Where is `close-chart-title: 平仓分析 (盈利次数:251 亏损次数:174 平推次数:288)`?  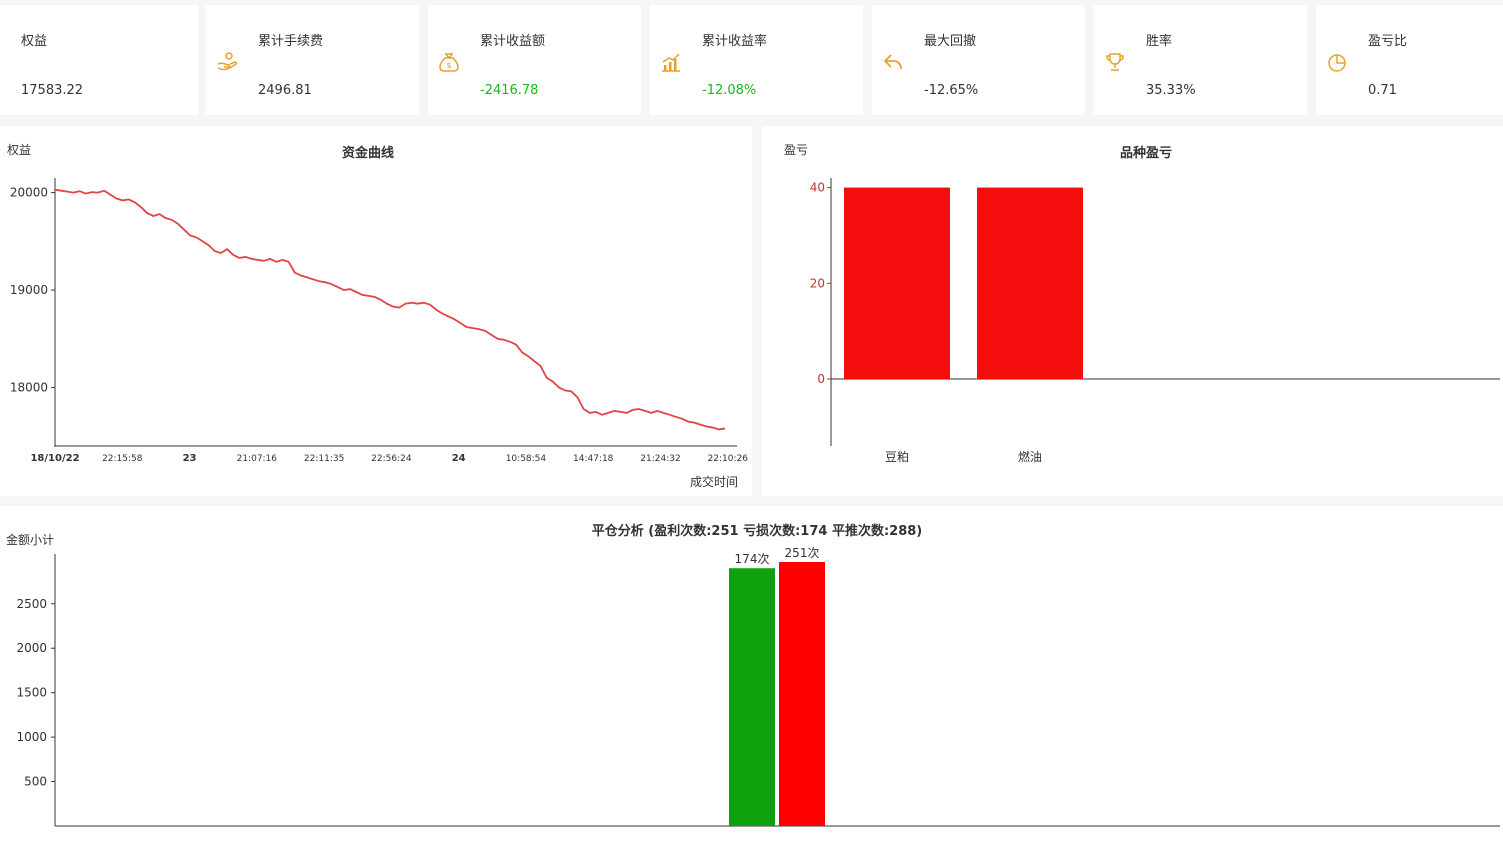
close-chart-title: 平仓分析 (盈利次数:251 亏损次数:174 平推次数:288) is located at coordinates (757, 531).